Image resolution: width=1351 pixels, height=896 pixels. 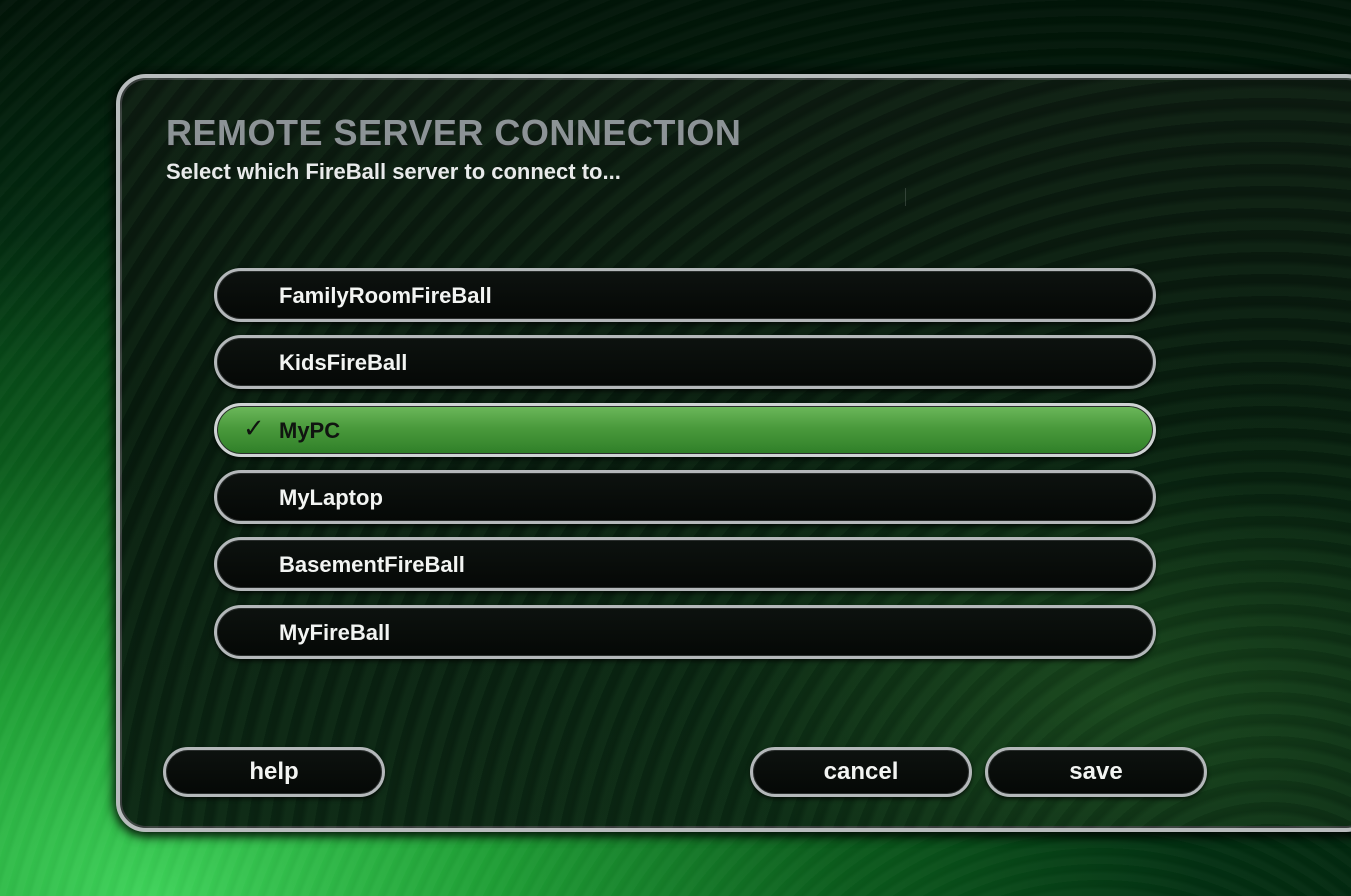 What do you see at coordinates (685, 564) in the screenshot?
I see `server-item-basementfireball: BasementFireBall` at bounding box center [685, 564].